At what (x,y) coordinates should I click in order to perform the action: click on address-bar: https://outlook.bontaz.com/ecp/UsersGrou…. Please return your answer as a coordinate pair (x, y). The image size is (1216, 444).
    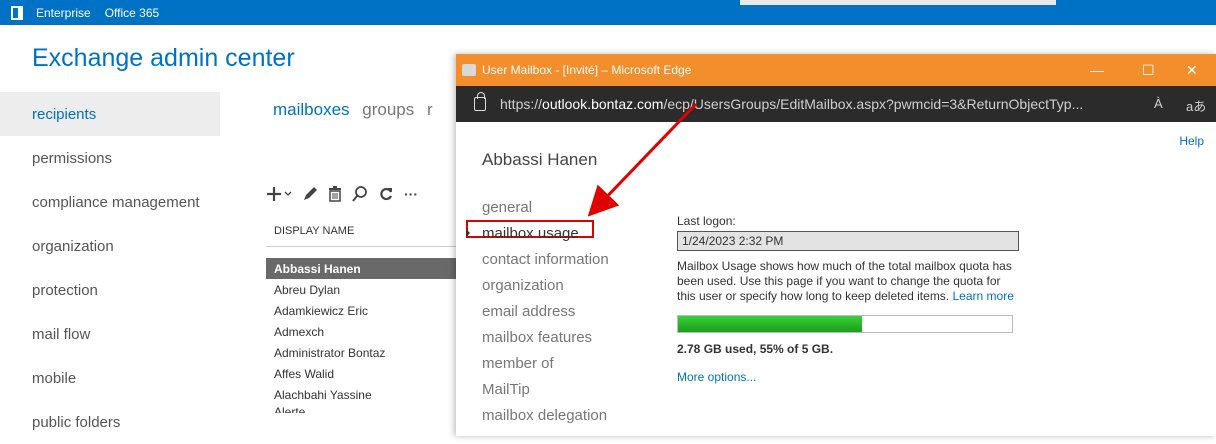
    Looking at the image, I should click on (836, 104).